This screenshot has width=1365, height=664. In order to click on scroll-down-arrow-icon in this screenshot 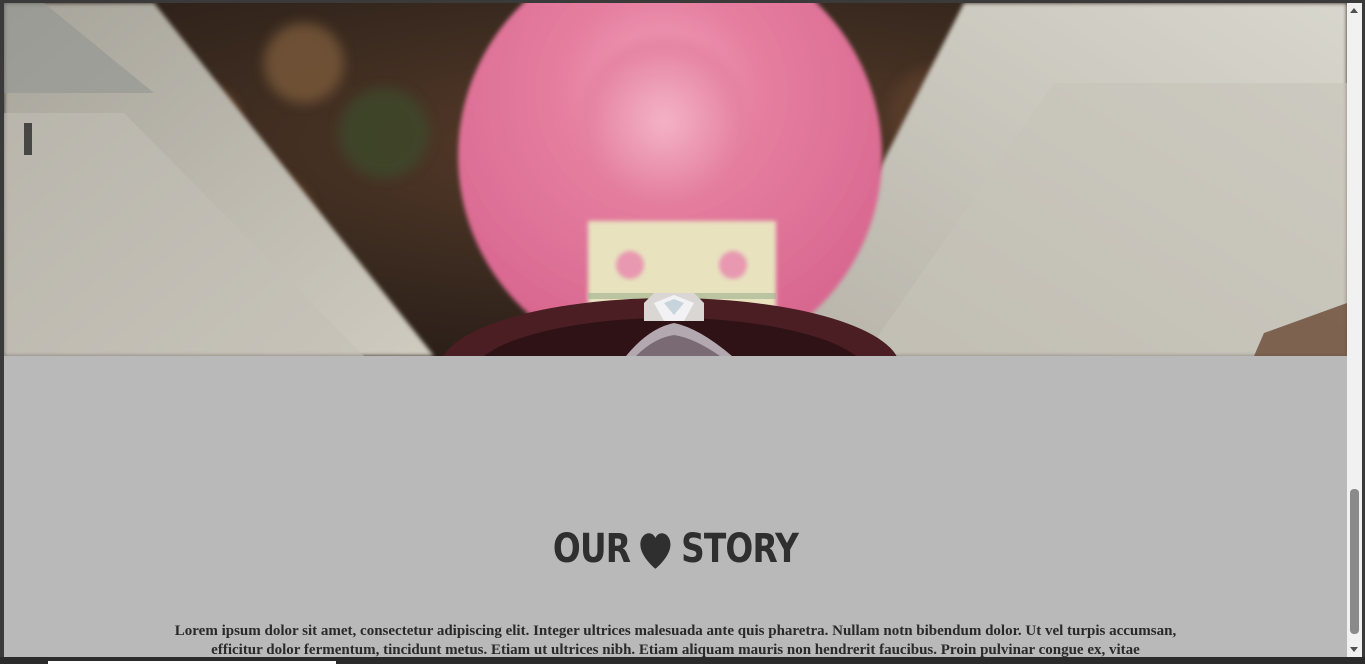, I will do `click(1354, 649)`.